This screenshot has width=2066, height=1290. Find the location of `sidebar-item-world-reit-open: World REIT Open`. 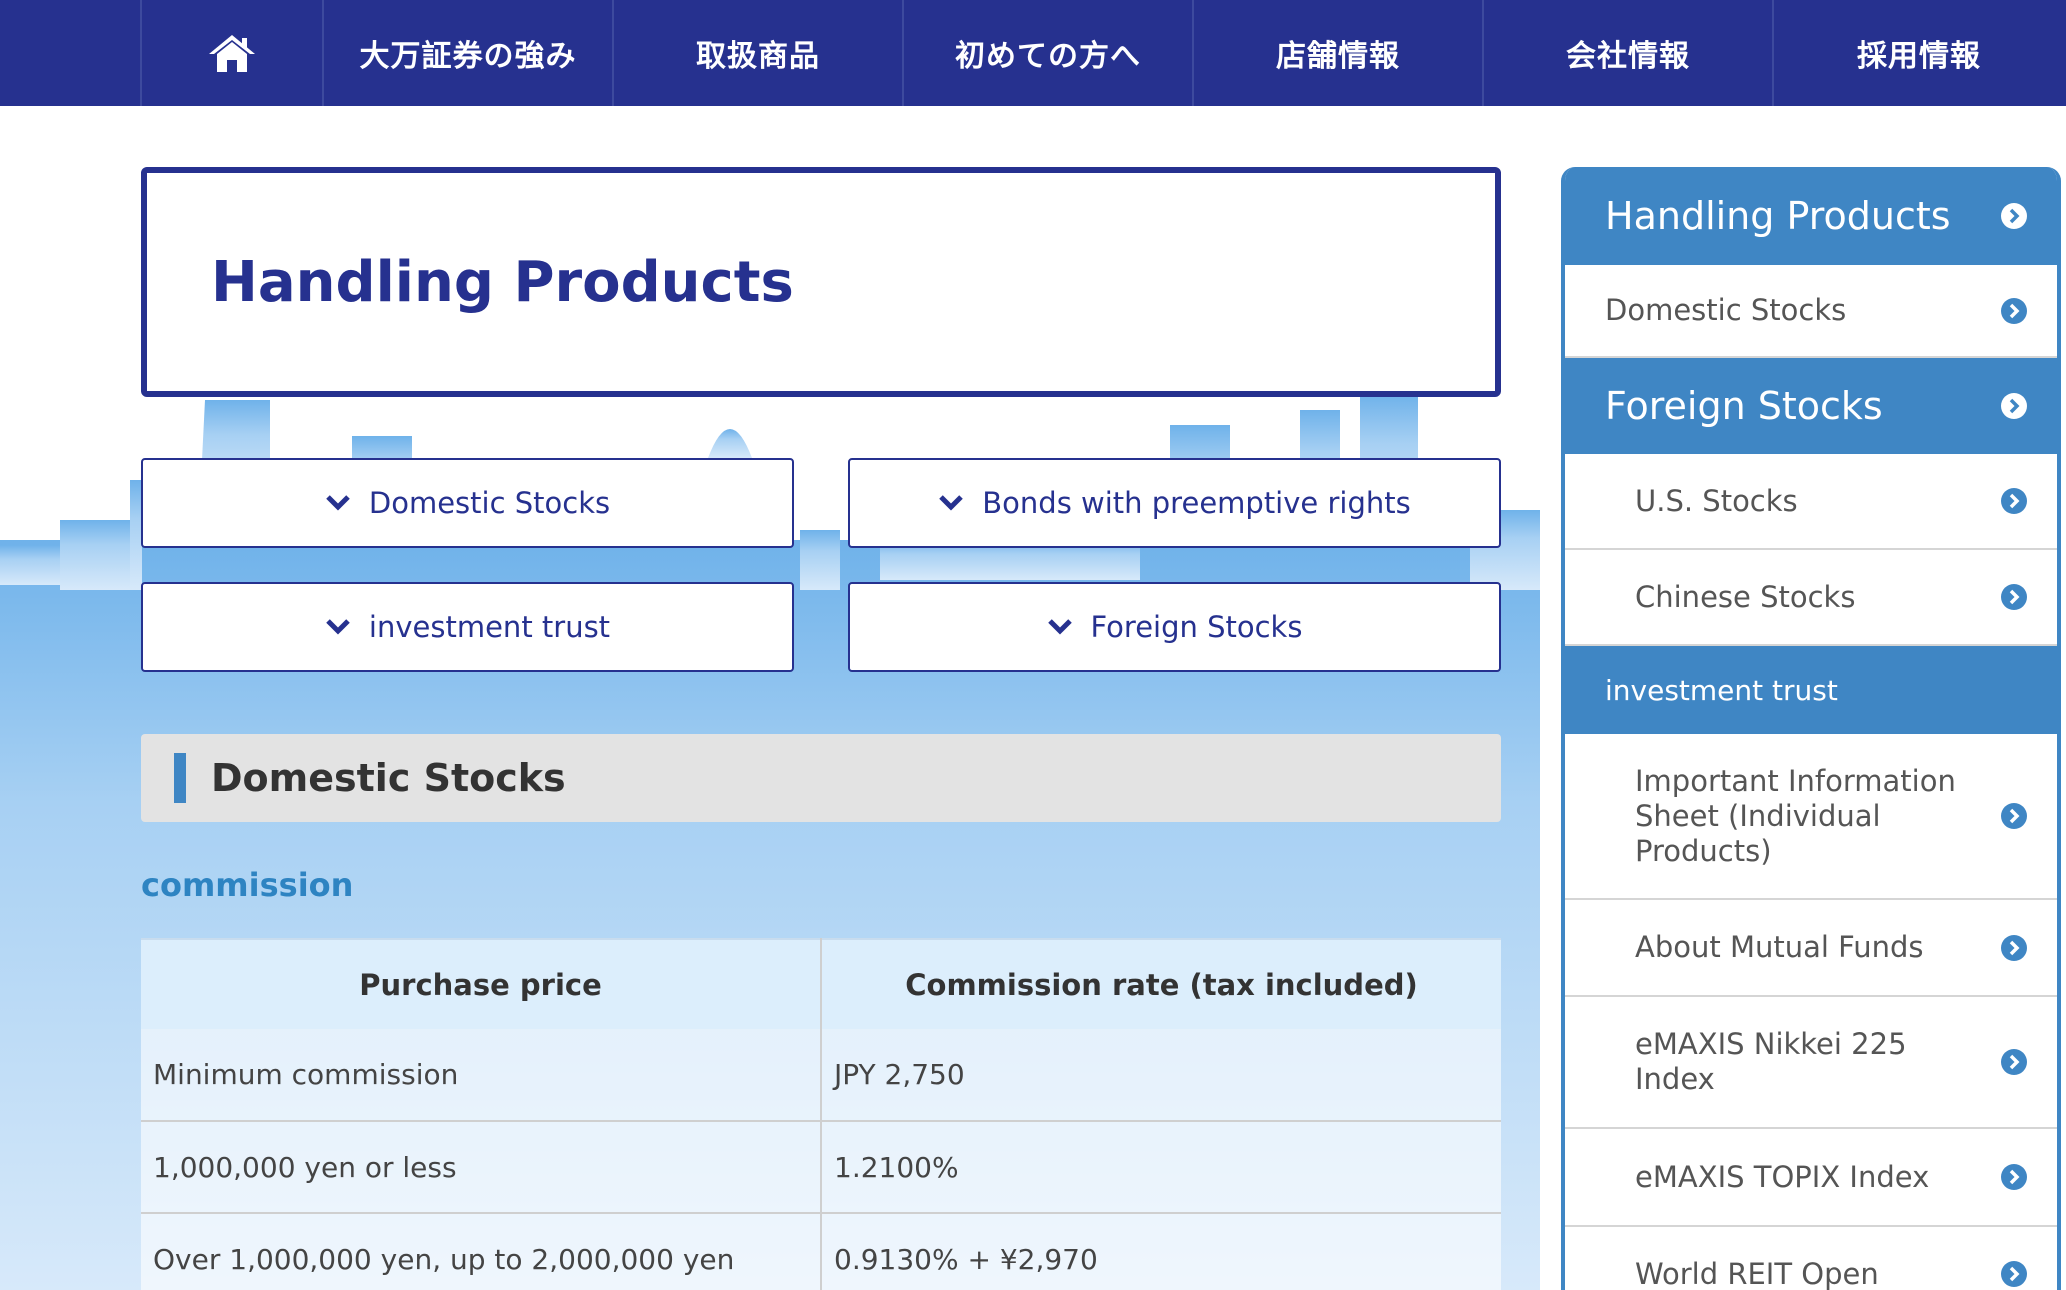

sidebar-item-world-reit-open: World REIT Open is located at coordinates (1811, 1258).